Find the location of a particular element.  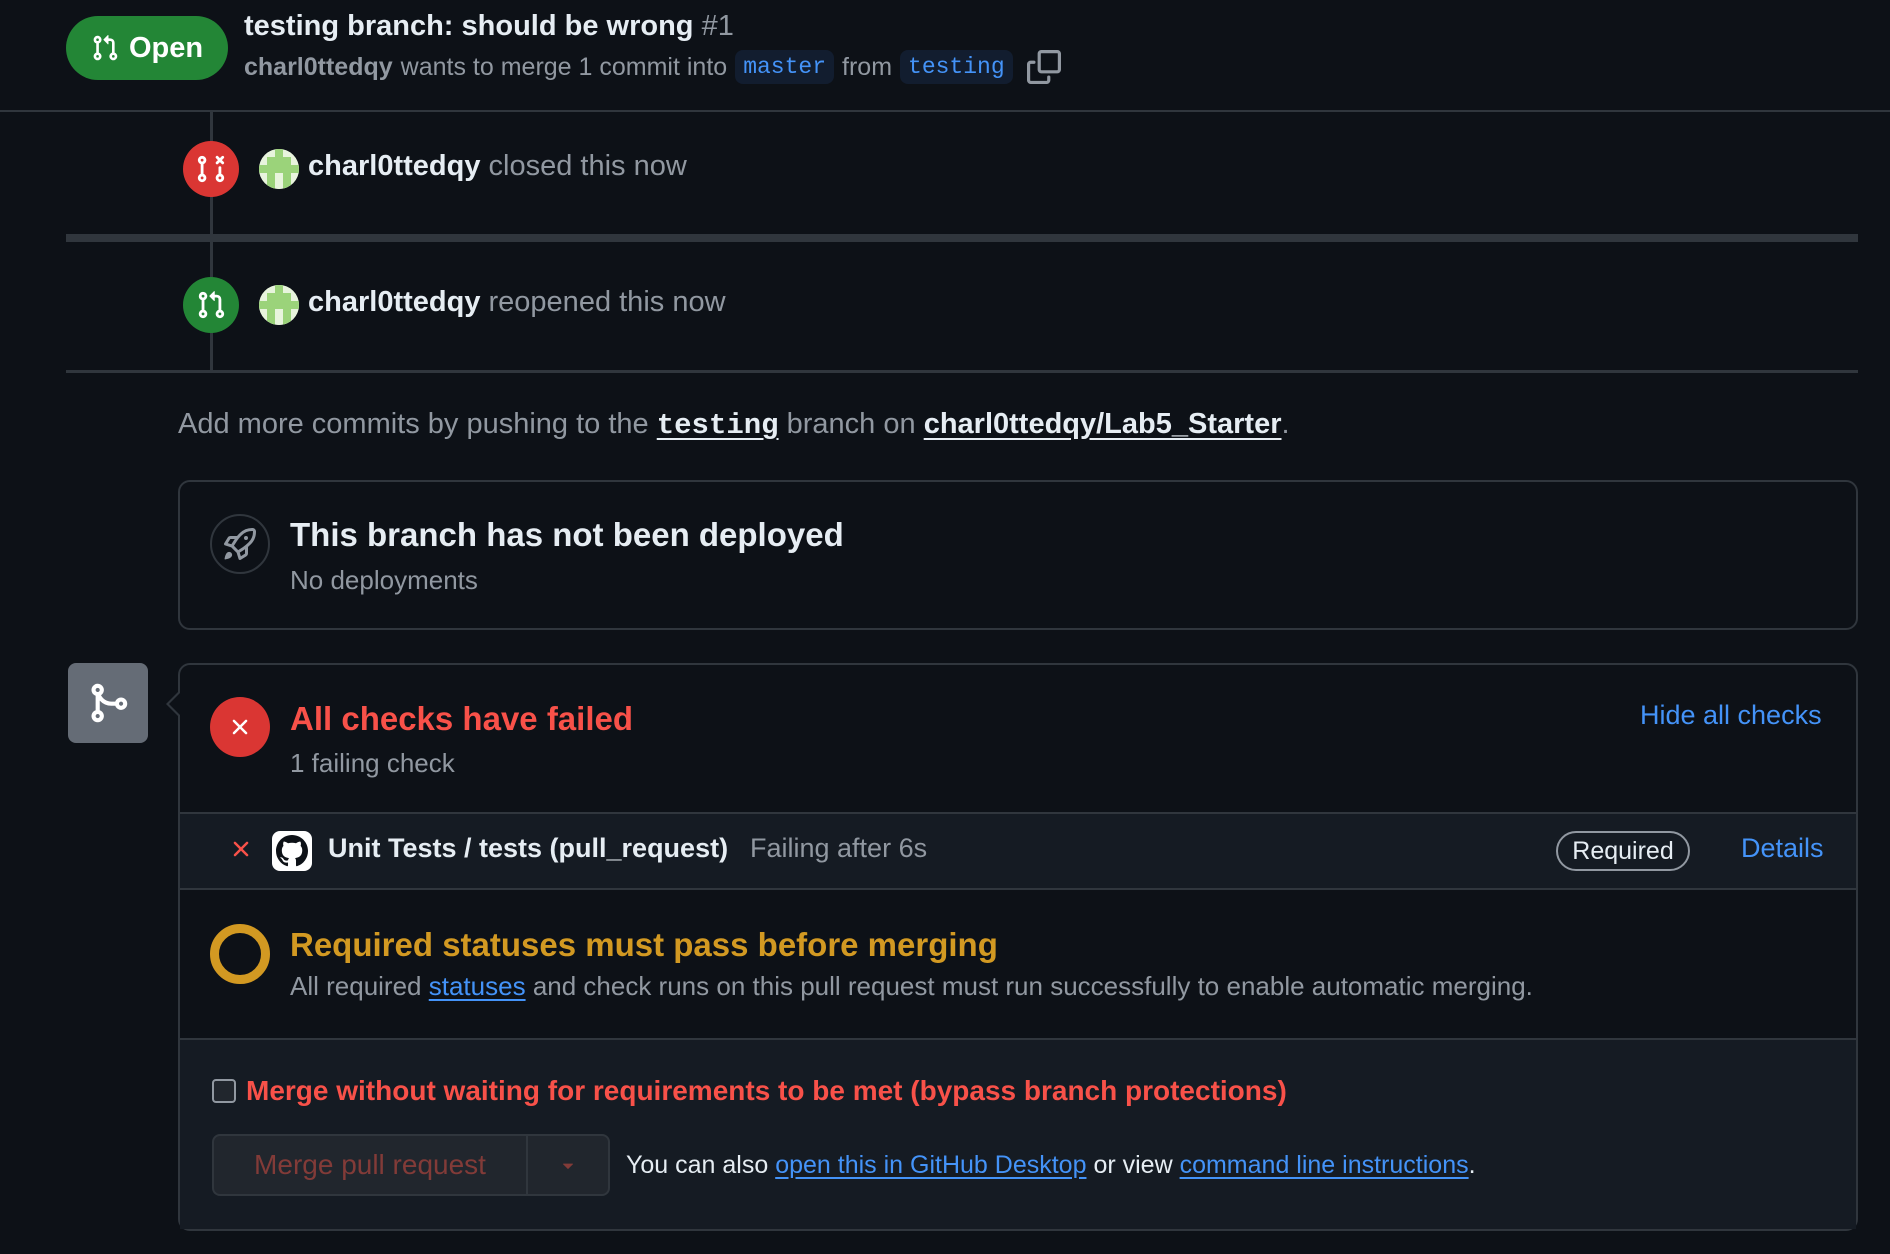

push-hint-middle: branch on is located at coordinates (851, 424).